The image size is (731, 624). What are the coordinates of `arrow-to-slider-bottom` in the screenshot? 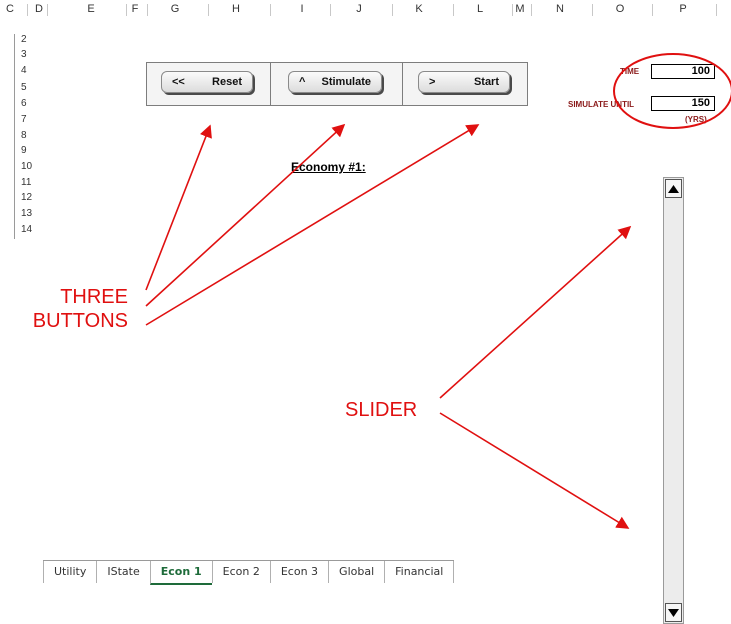 It's located at (534, 470).